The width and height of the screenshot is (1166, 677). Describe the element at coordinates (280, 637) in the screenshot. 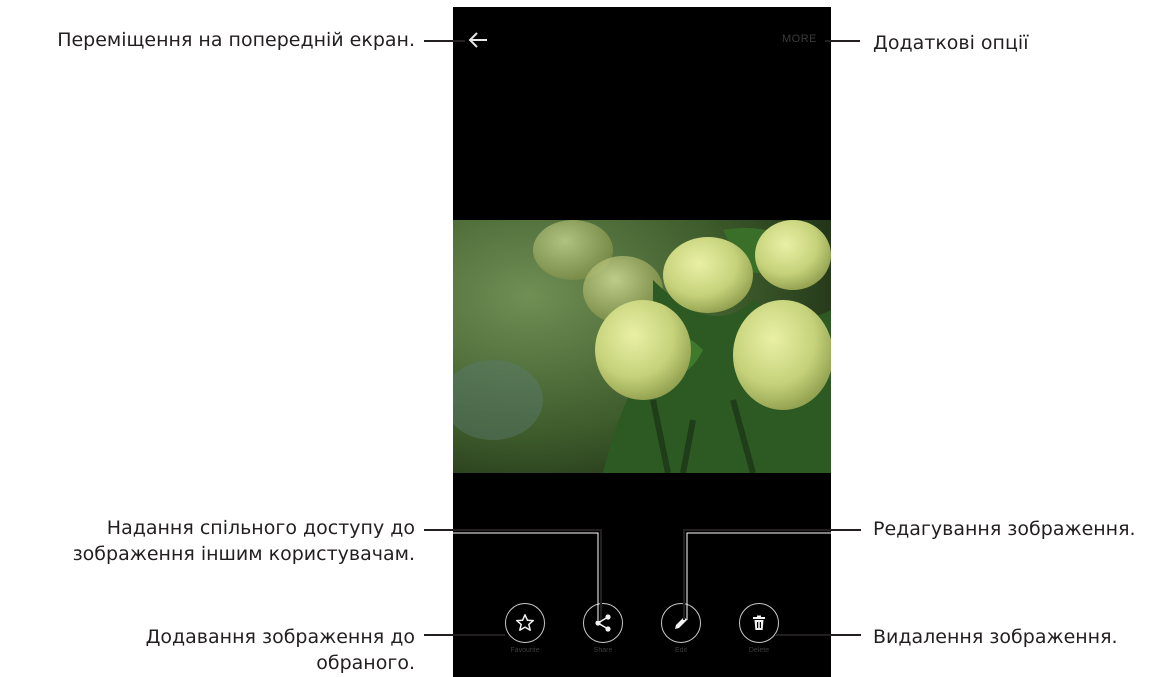

I see `annotation-favourite-line-1: Додавання зображення до` at that location.